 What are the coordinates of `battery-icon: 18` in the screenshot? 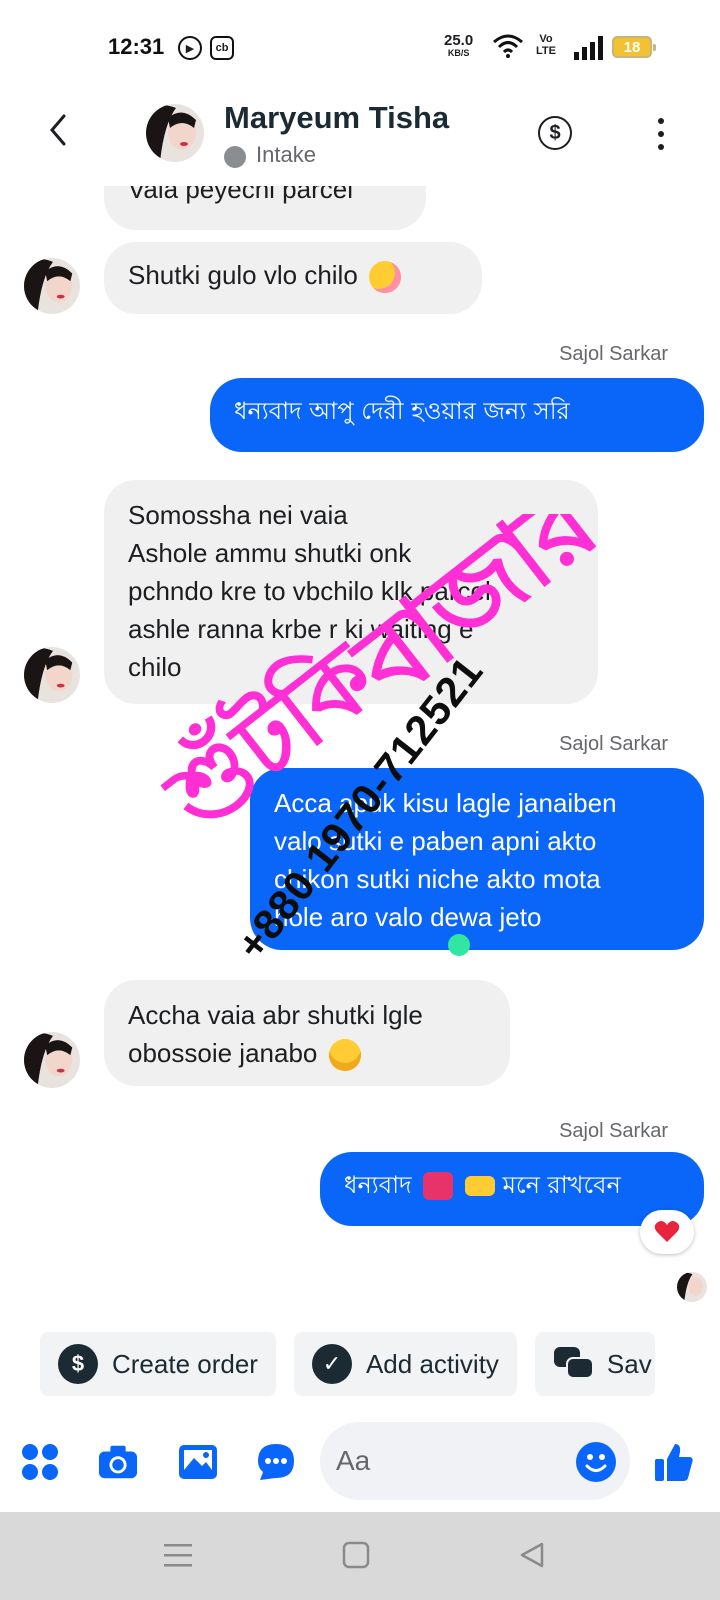 It's located at (634, 47).